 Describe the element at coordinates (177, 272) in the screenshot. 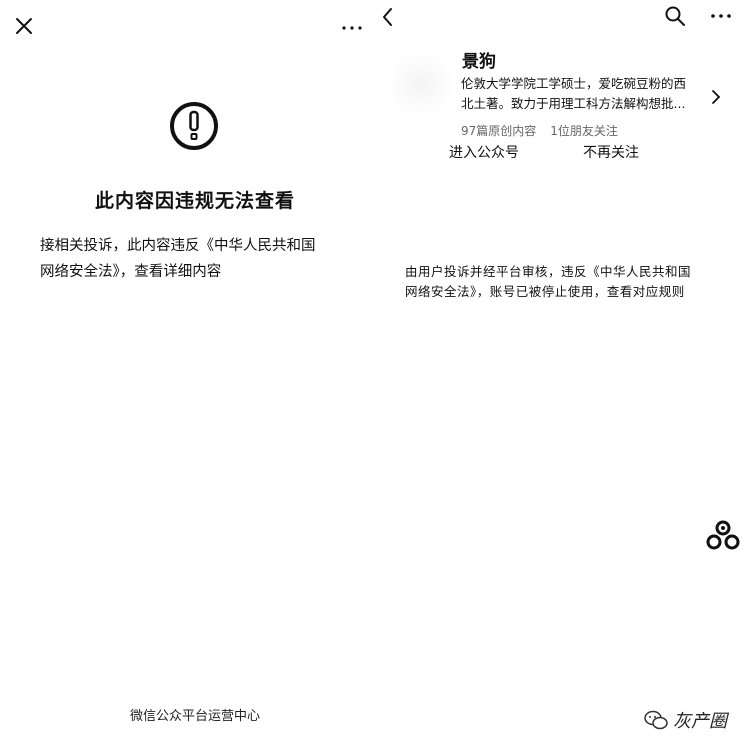

I see `view-details-link: 查看详细内容` at that location.